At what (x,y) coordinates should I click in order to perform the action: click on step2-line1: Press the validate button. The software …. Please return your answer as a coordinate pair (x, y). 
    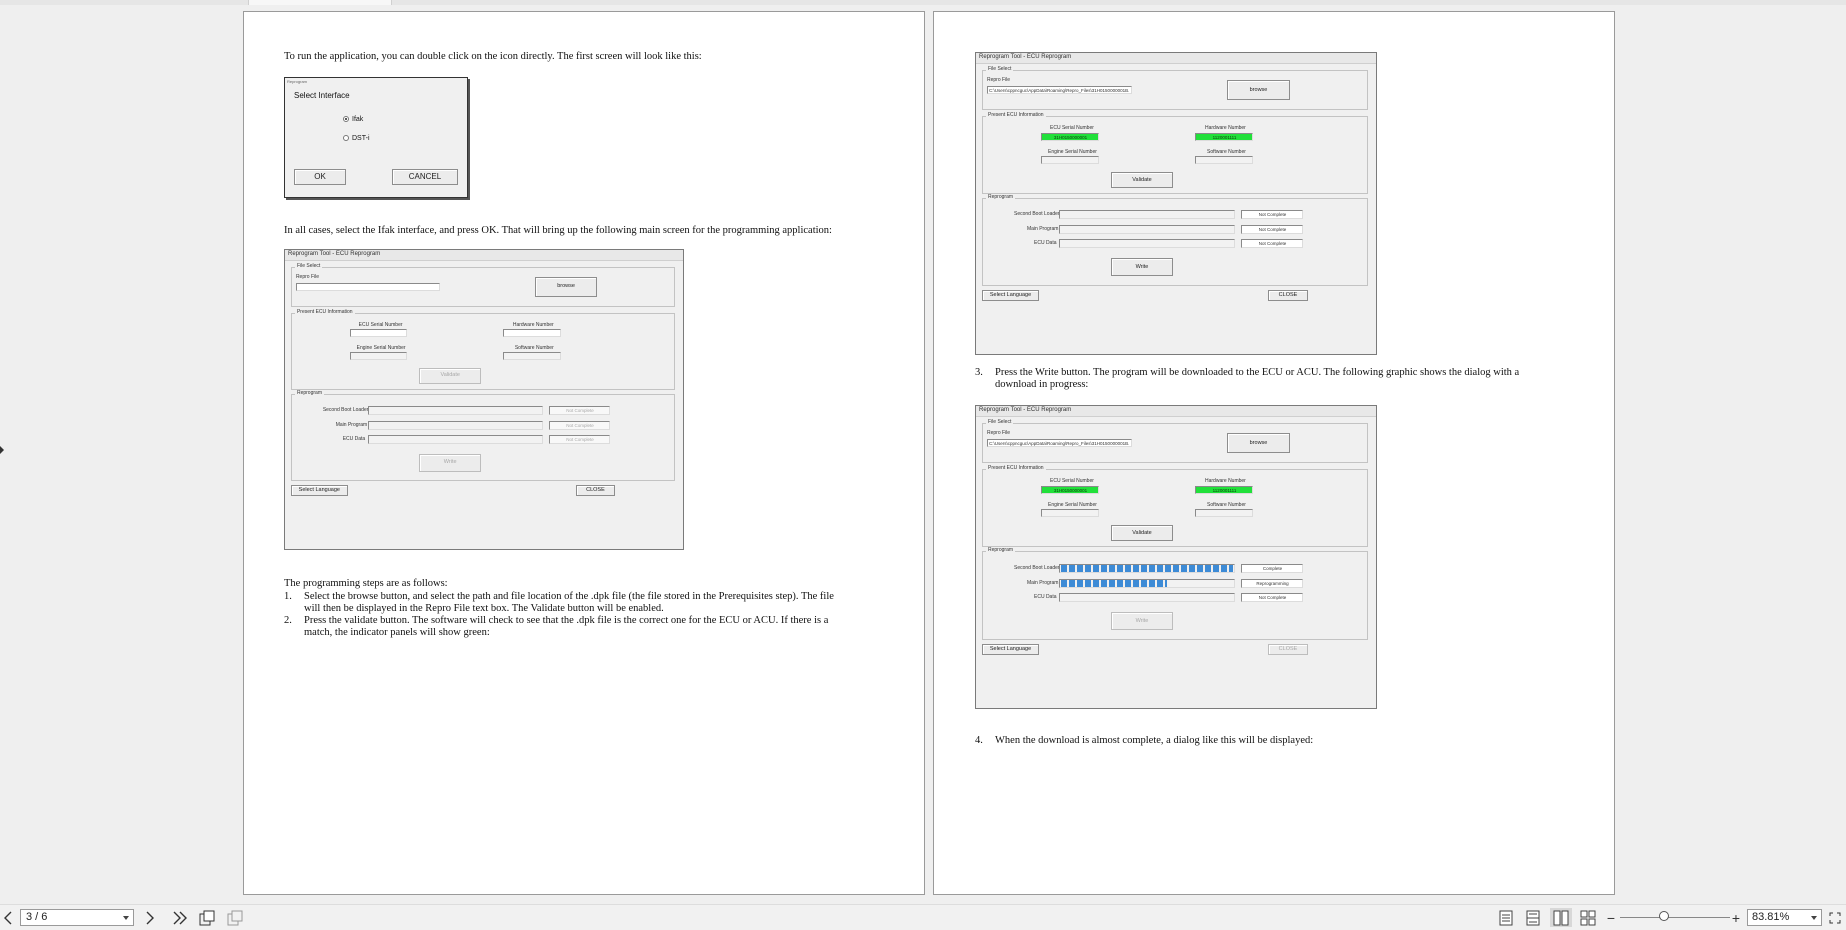
    Looking at the image, I should click on (566, 620).